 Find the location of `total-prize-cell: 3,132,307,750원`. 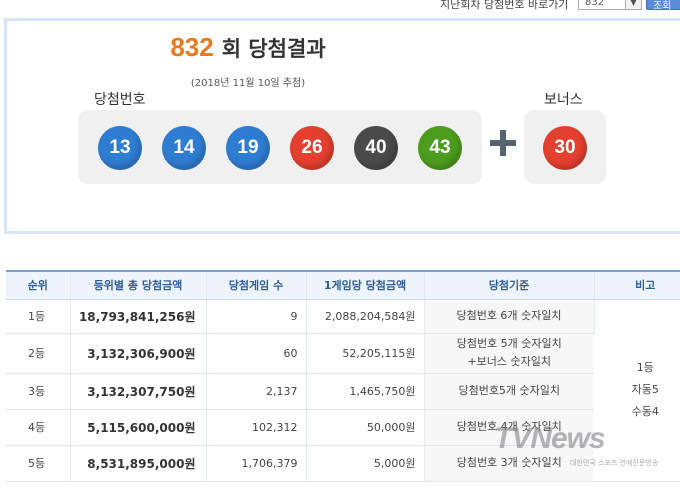

total-prize-cell: 3,132,307,750원 is located at coordinates (138, 391).